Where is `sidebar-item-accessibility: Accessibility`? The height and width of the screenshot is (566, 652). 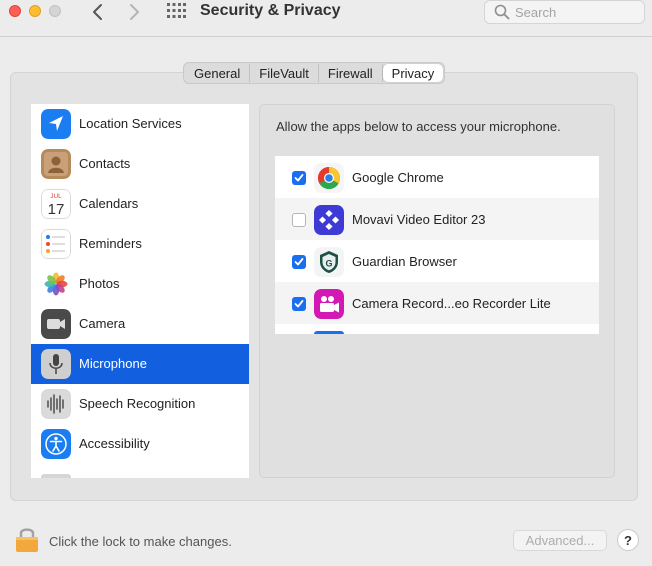
sidebar-item-accessibility: Accessibility is located at coordinates (140, 444).